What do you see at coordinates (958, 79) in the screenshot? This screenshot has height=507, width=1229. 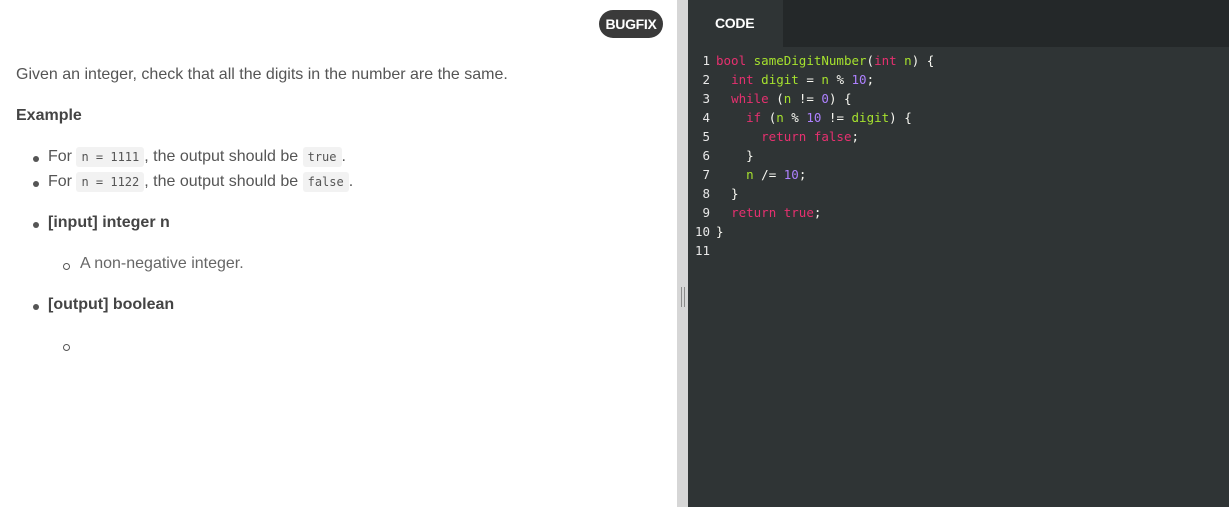 I see `code-line: 2 int digit = n % 10;` at bounding box center [958, 79].